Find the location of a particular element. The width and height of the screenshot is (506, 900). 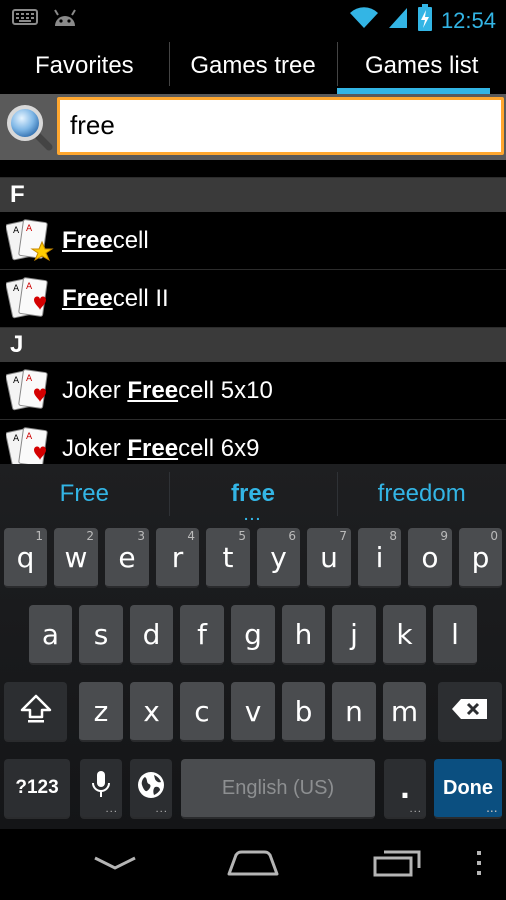

search-input: free is located at coordinates (280, 126).